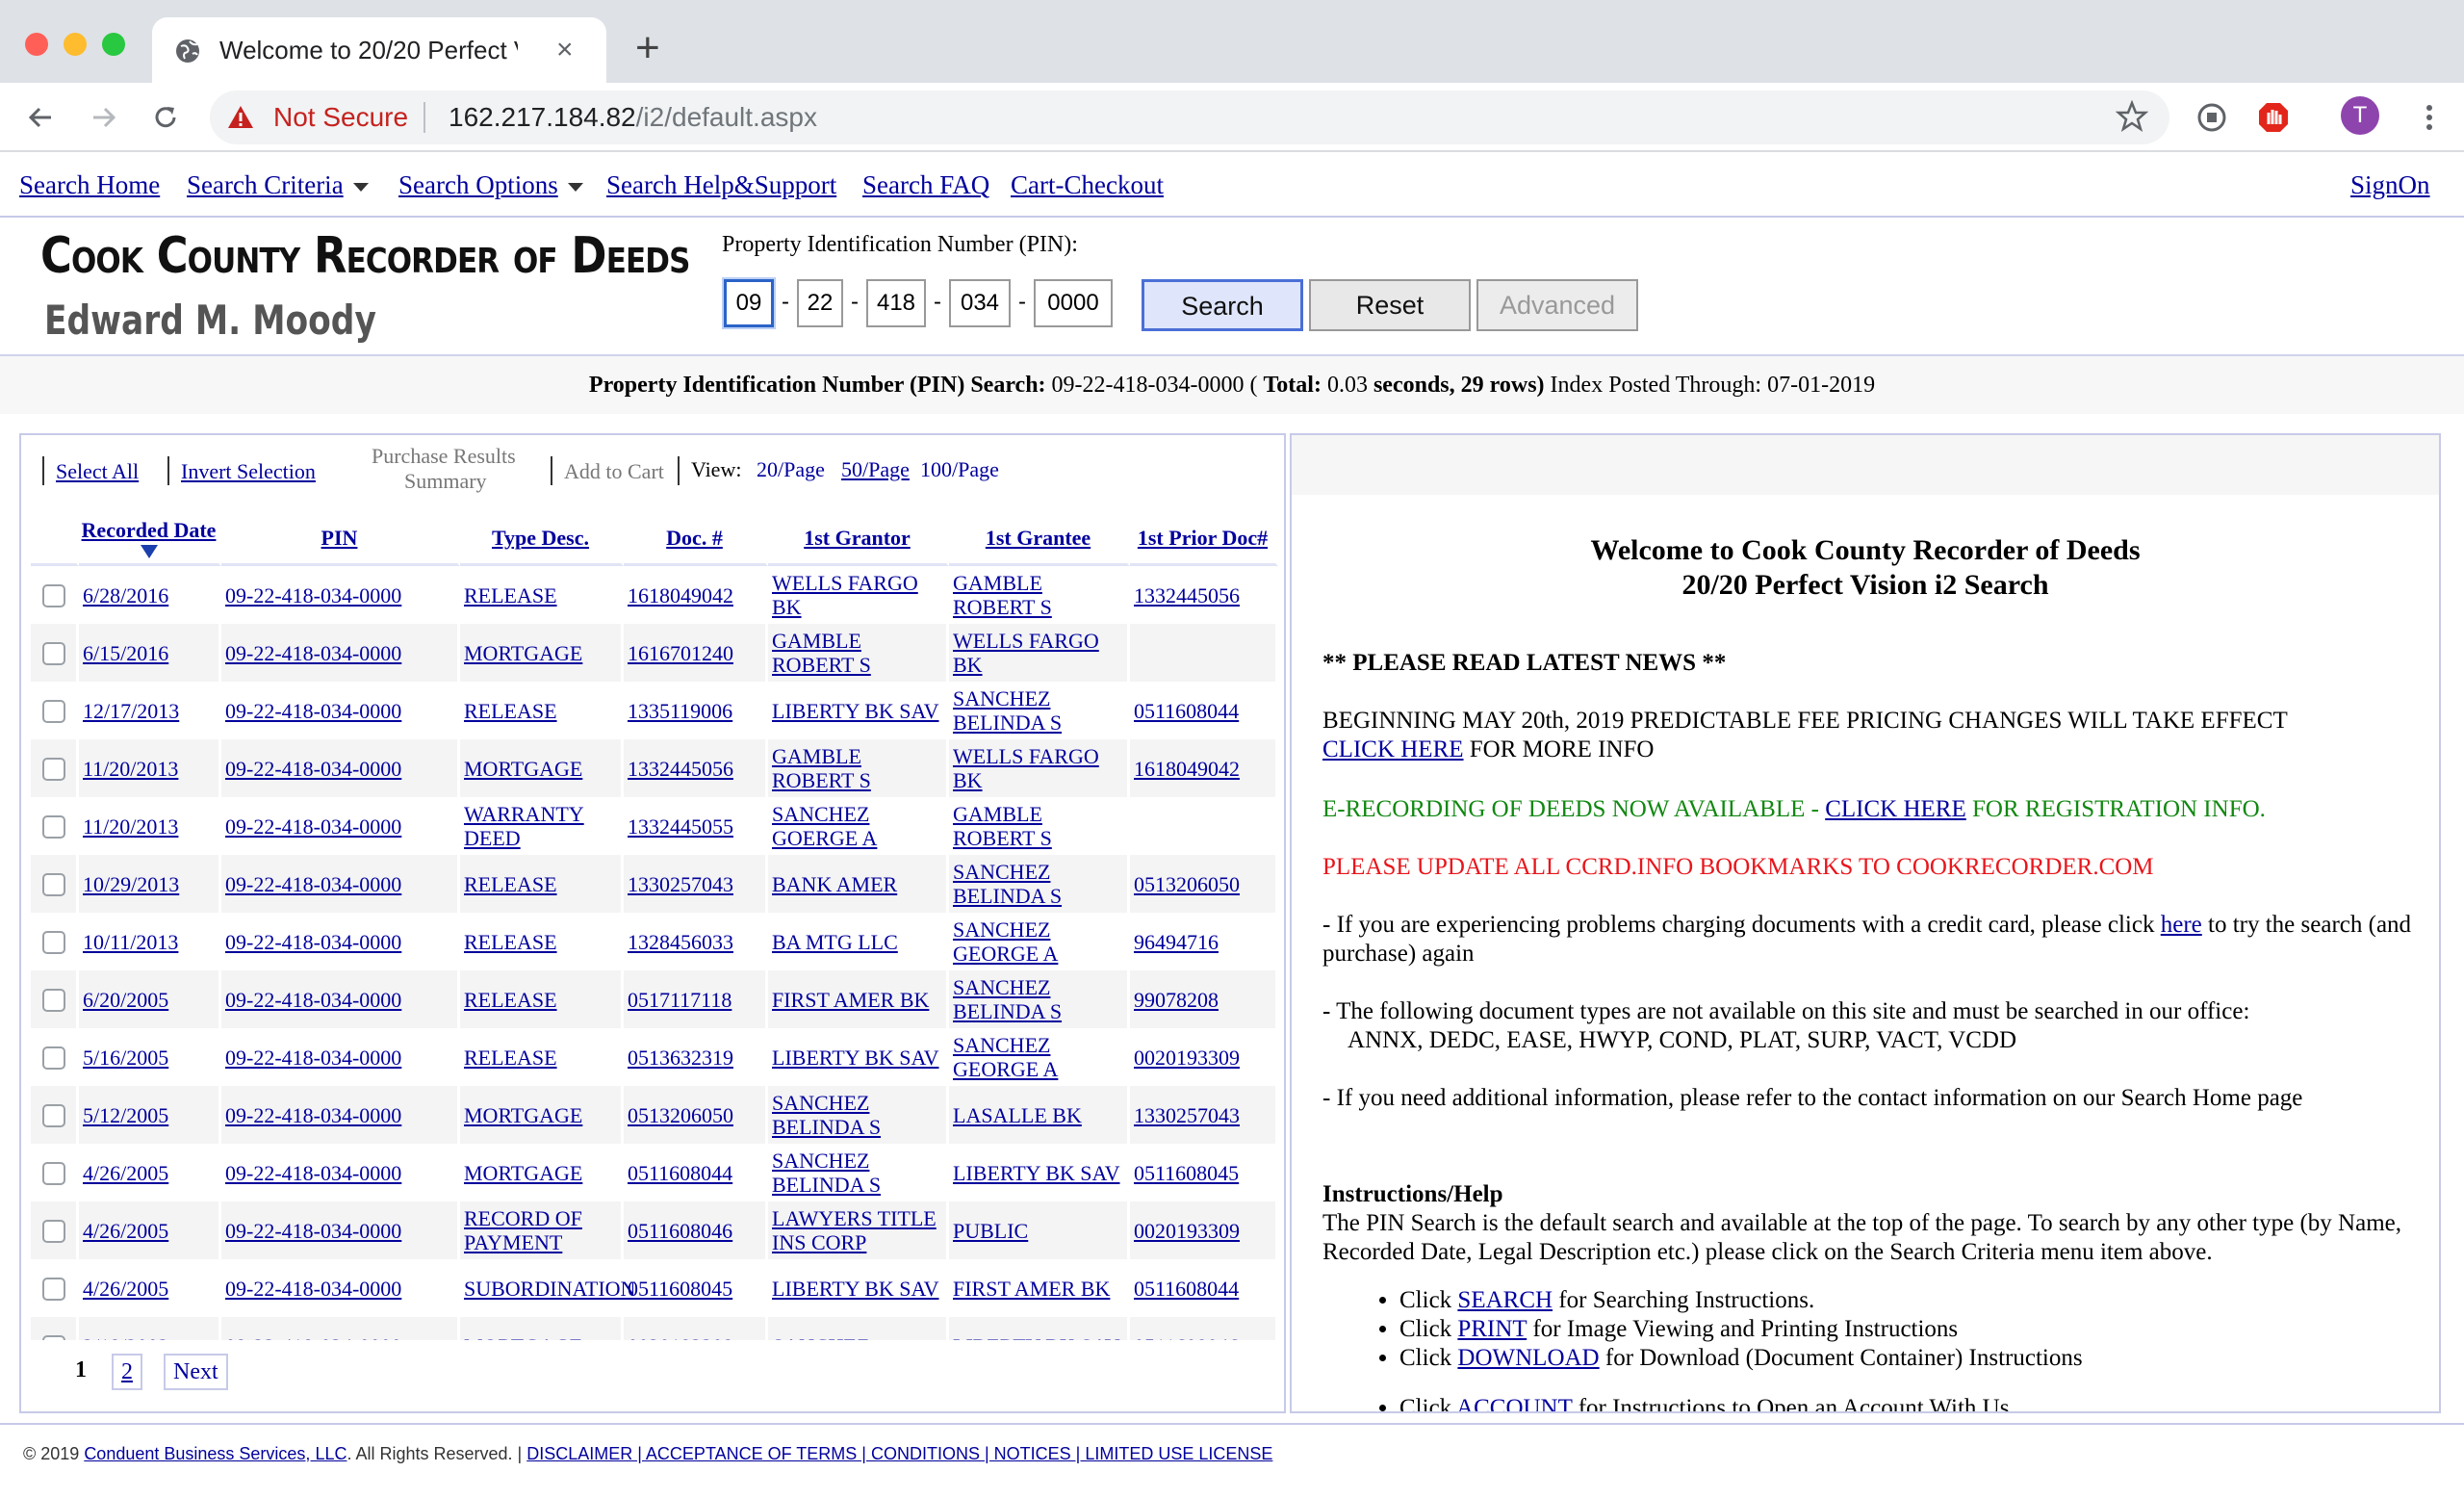  I want to click on cell-recorded-date: 11/20/2013, so click(150, 768).